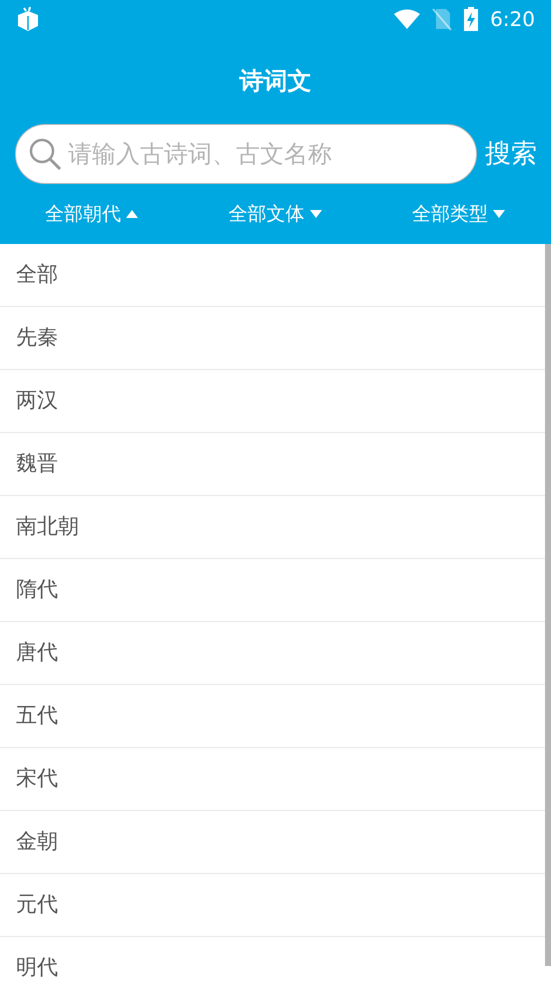 Image resolution: width=551 pixels, height=981 pixels. Describe the element at coordinates (246, 154) in the screenshot. I see `search-field: 请输入古诗词、古文名称` at that location.